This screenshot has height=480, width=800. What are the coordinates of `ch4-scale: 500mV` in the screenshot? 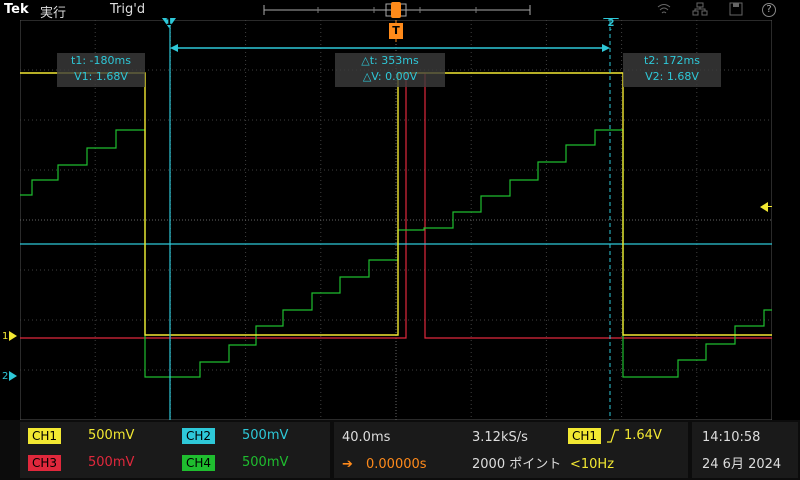 It's located at (265, 463).